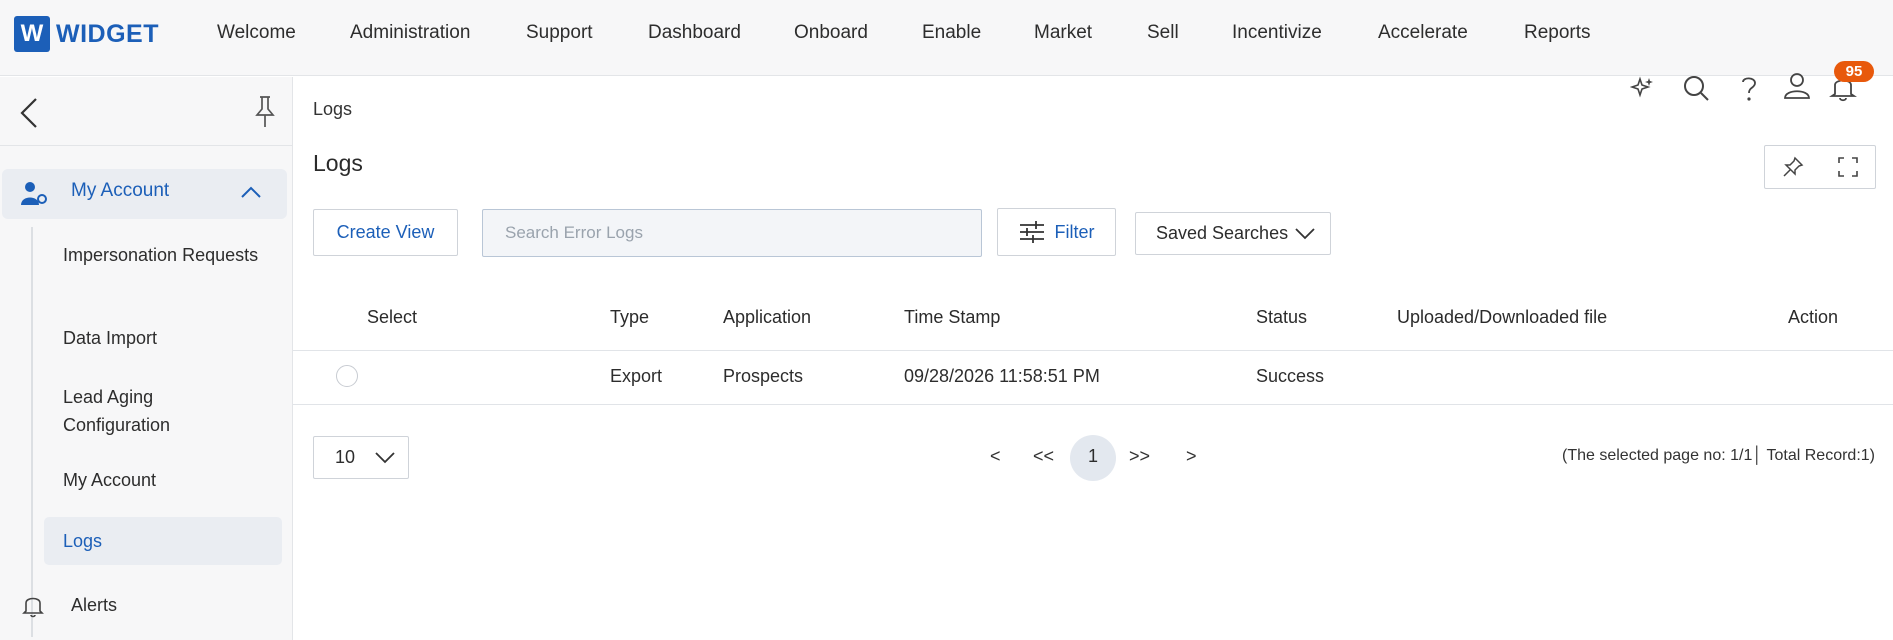 Image resolution: width=1893 pixels, height=640 pixels. Describe the element at coordinates (1043, 456) in the screenshot. I see `first-page-button: <<` at that location.